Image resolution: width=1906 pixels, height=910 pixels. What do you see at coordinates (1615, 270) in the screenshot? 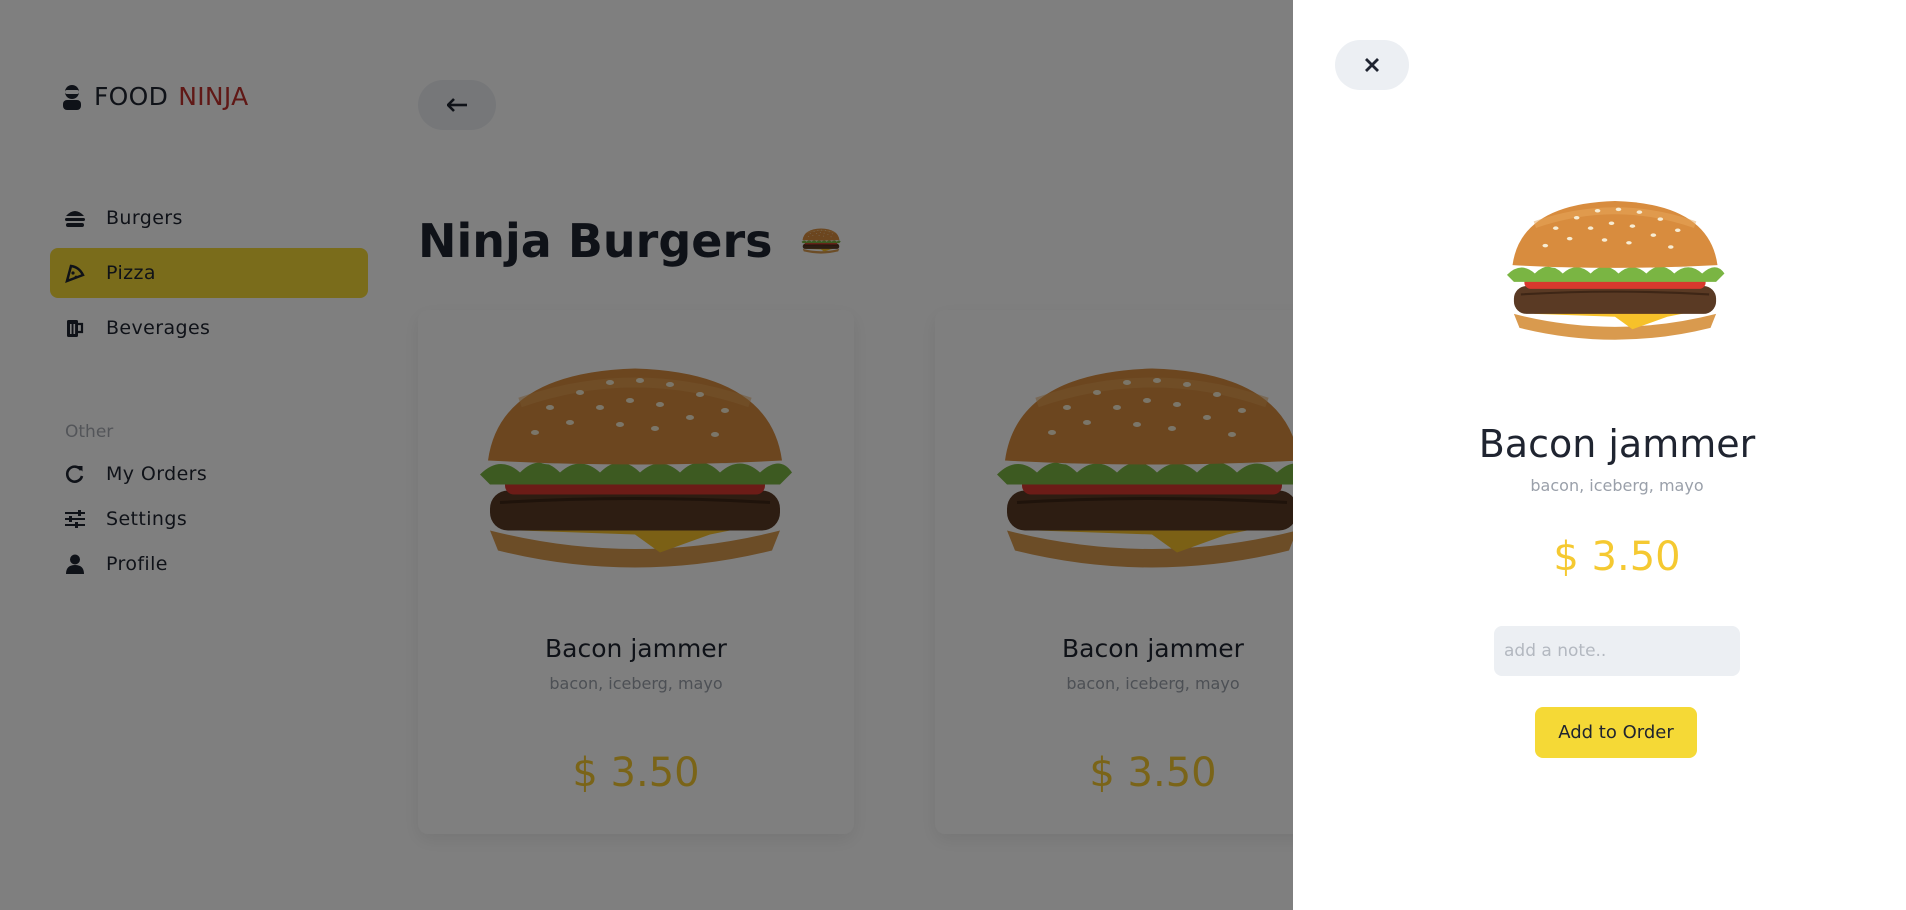
I see `burger-image` at bounding box center [1615, 270].